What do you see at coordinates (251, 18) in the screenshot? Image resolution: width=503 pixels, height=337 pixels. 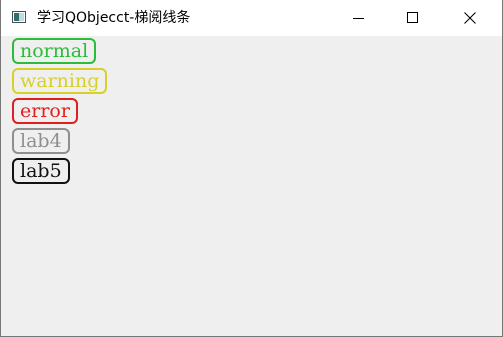 I see `title-bar: 学习QObjecct-梯阅线条` at bounding box center [251, 18].